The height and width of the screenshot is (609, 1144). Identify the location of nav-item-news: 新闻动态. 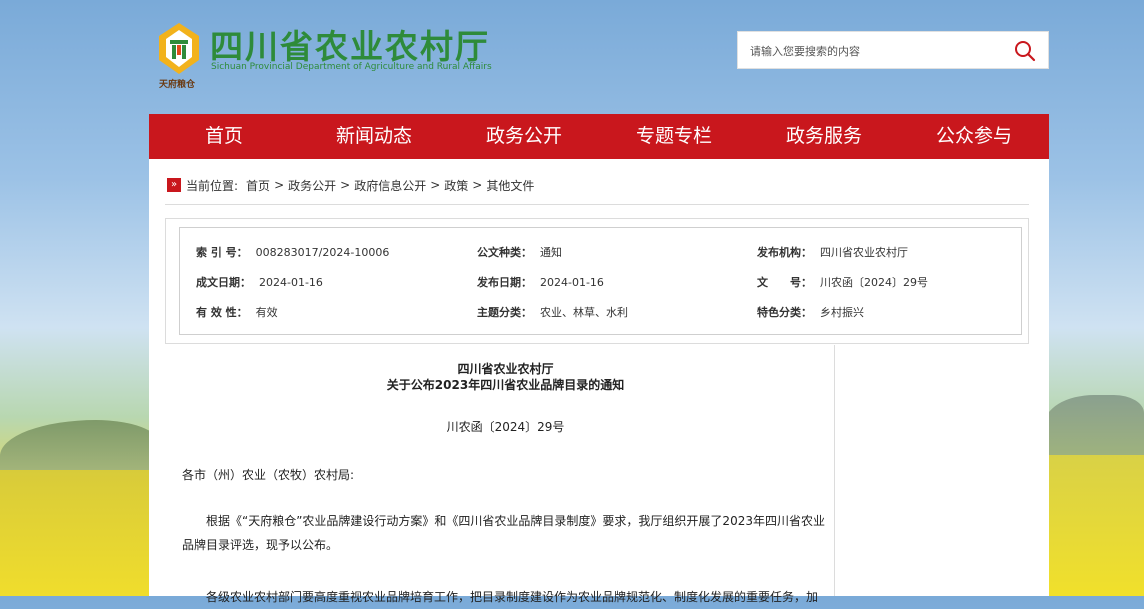
(374, 136).